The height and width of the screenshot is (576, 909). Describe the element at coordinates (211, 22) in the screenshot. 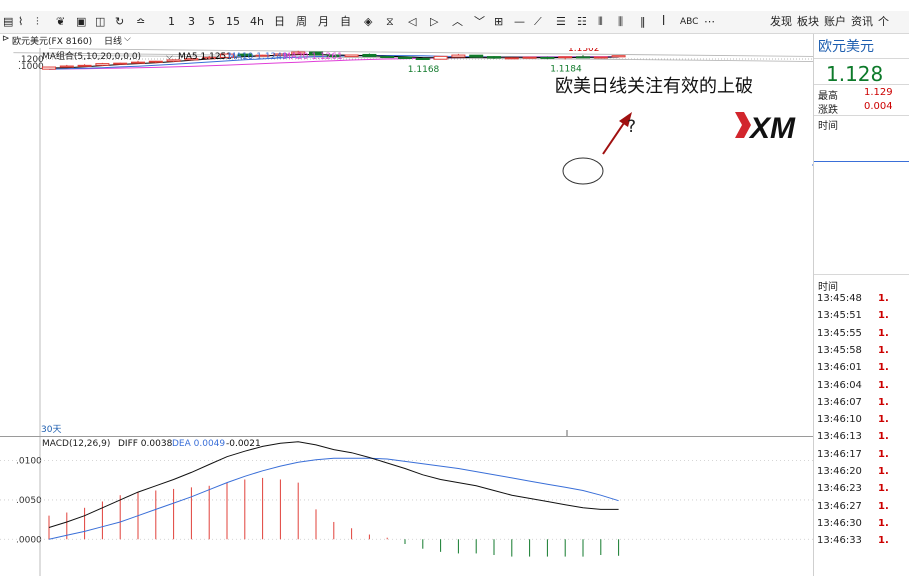

I see `period-5m: 5` at that location.